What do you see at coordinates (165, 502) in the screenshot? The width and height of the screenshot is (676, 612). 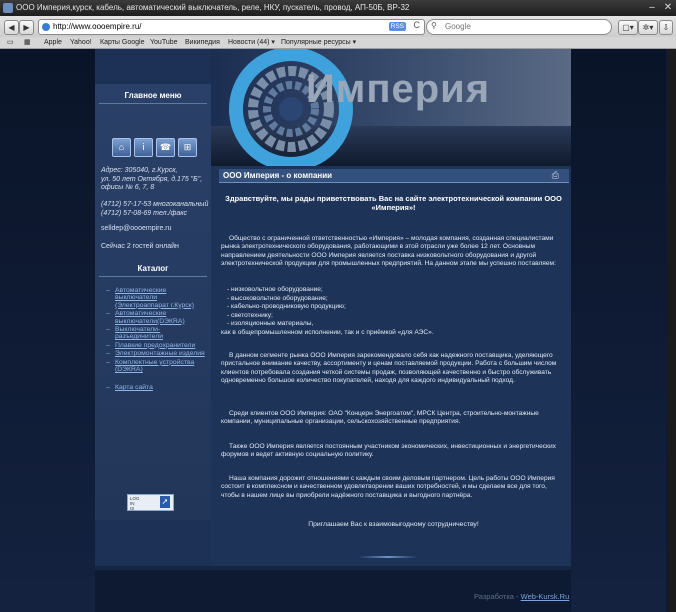 I see `arrow-up-right-icon: ➚` at bounding box center [165, 502].